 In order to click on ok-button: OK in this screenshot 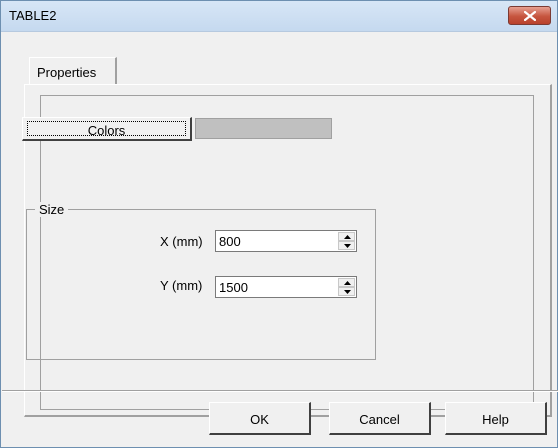, I will do `click(260, 418)`.